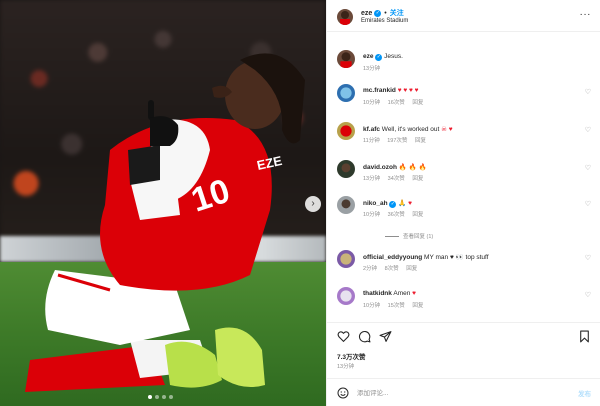 Image resolution: width=600 pixels, height=406 pixels. What do you see at coordinates (379, 90) in the screenshot?
I see `comment-username: mc.frankid` at bounding box center [379, 90].